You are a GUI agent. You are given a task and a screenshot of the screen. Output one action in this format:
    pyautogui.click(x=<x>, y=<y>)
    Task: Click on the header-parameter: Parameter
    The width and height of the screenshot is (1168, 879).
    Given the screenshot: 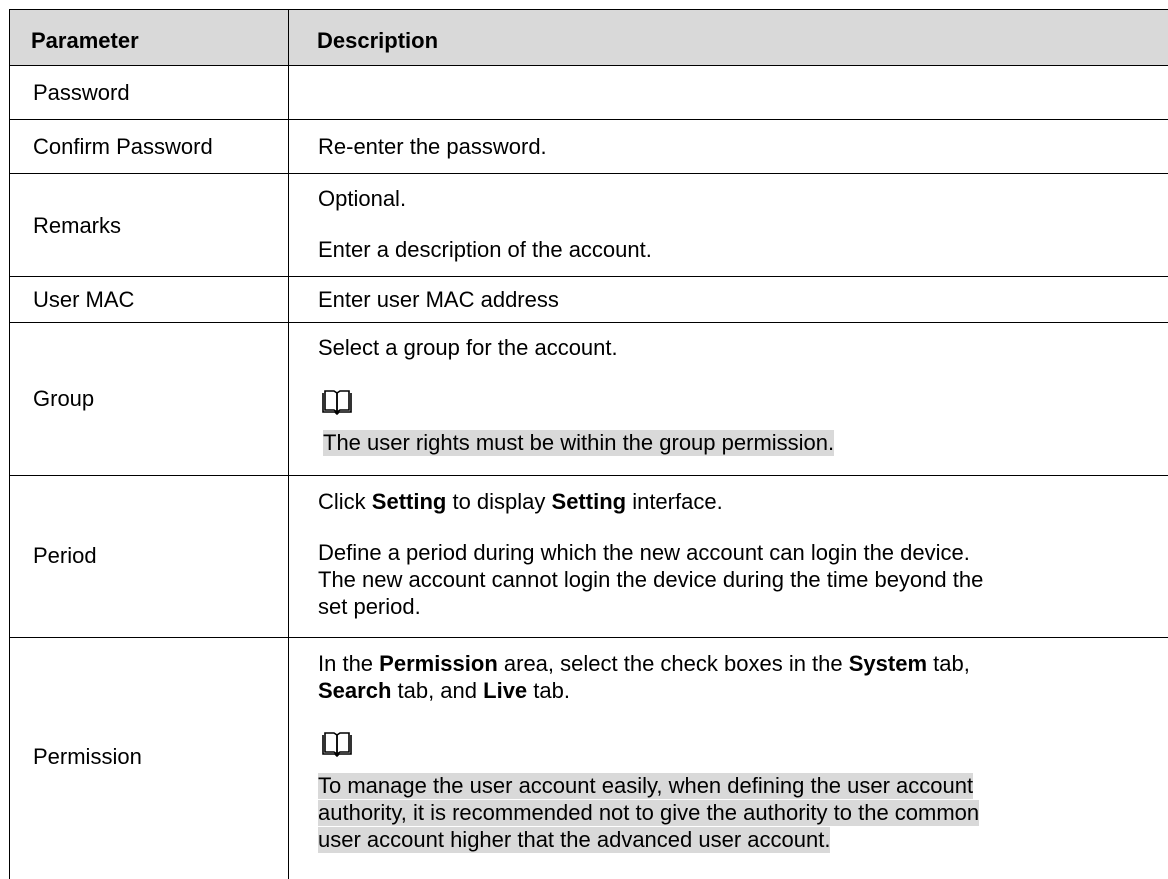 What is the action you would take?
    pyautogui.click(x=85, y=40)
    